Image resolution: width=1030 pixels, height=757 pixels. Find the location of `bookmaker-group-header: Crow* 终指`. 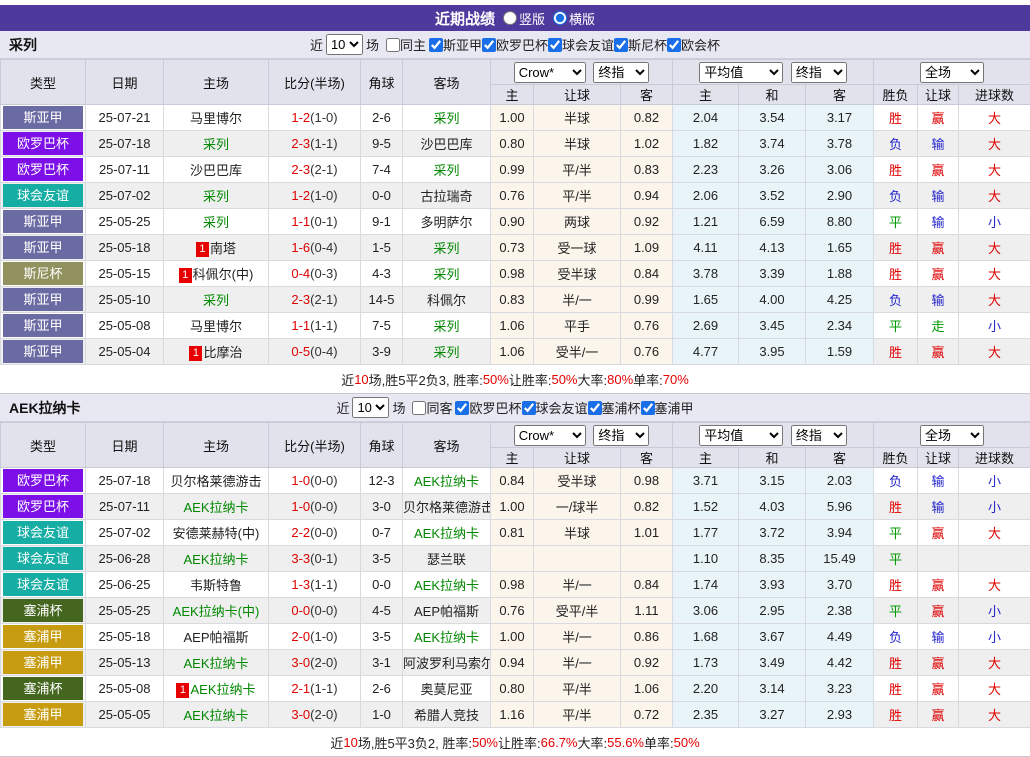

bookmaker-group-header: Crow* 终指 is located at coordinates (582, 435).